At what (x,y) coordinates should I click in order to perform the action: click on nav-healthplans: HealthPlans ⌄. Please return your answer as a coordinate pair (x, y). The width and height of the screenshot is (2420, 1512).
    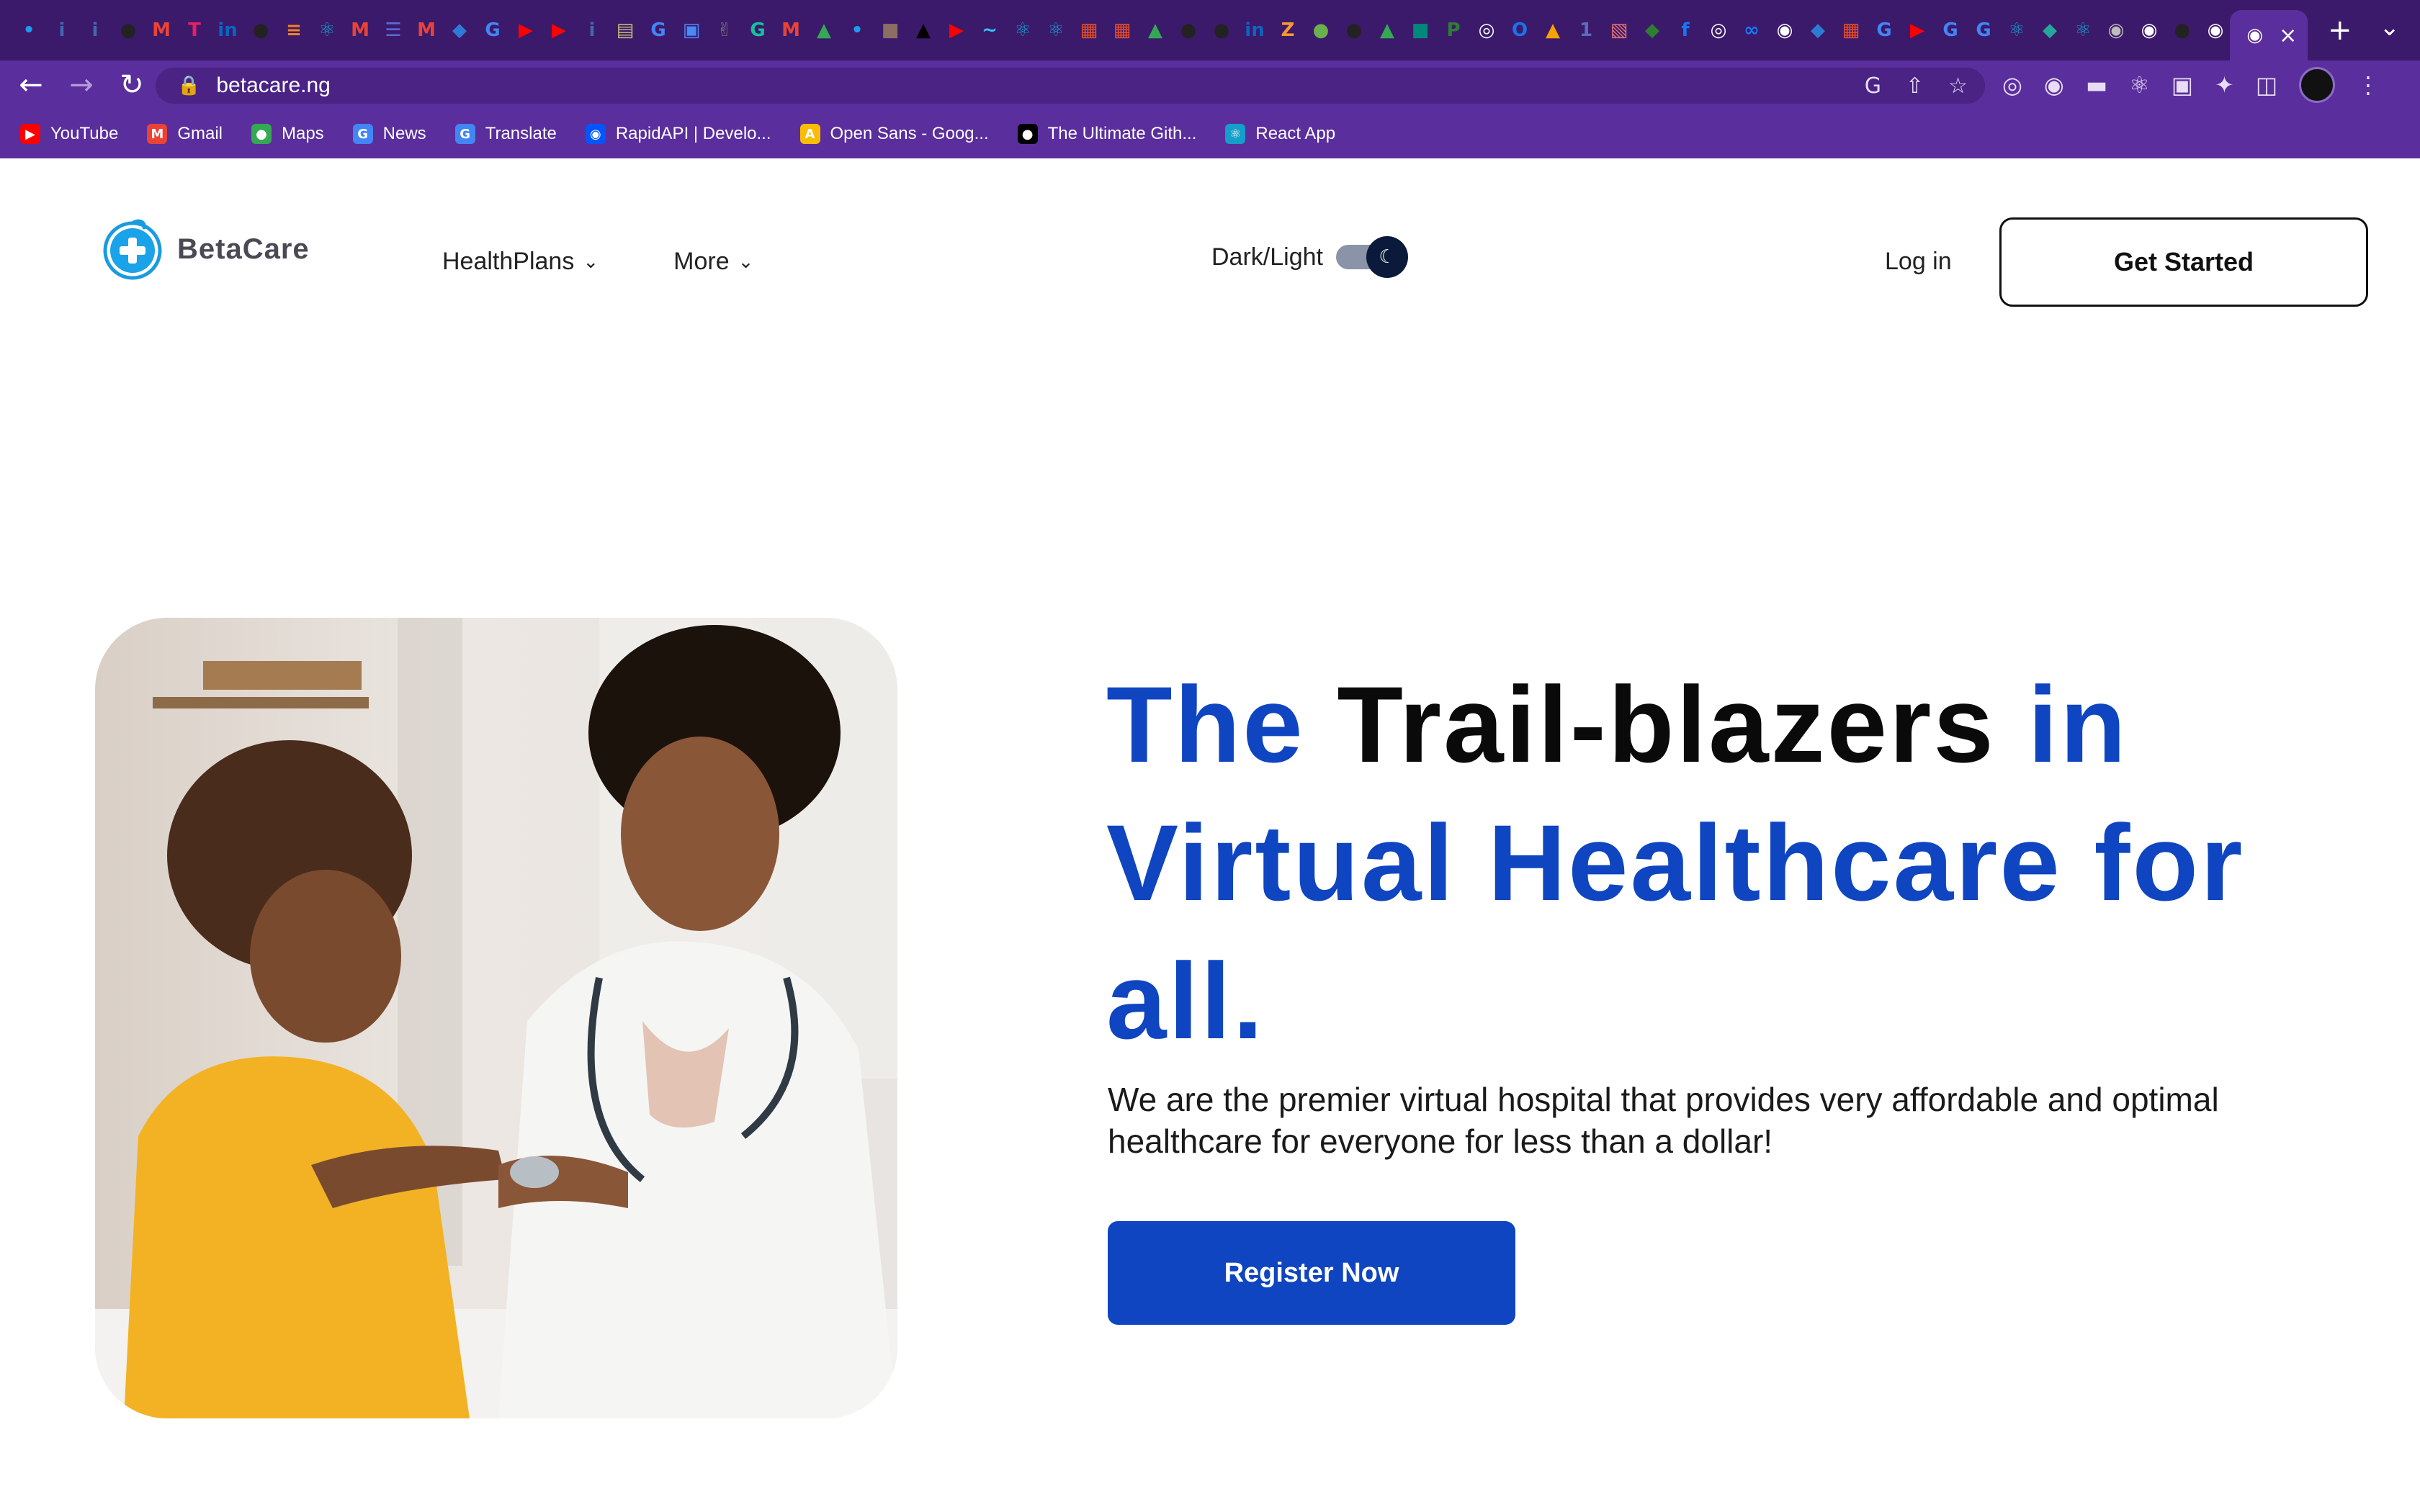
    Looking at the image, I should click on (520, 262).